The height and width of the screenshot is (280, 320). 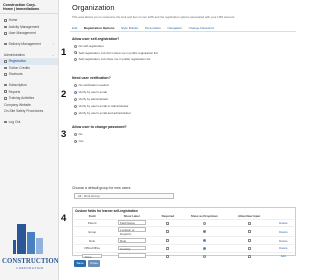 I want to click on label-input, so click(x=131, y=255).